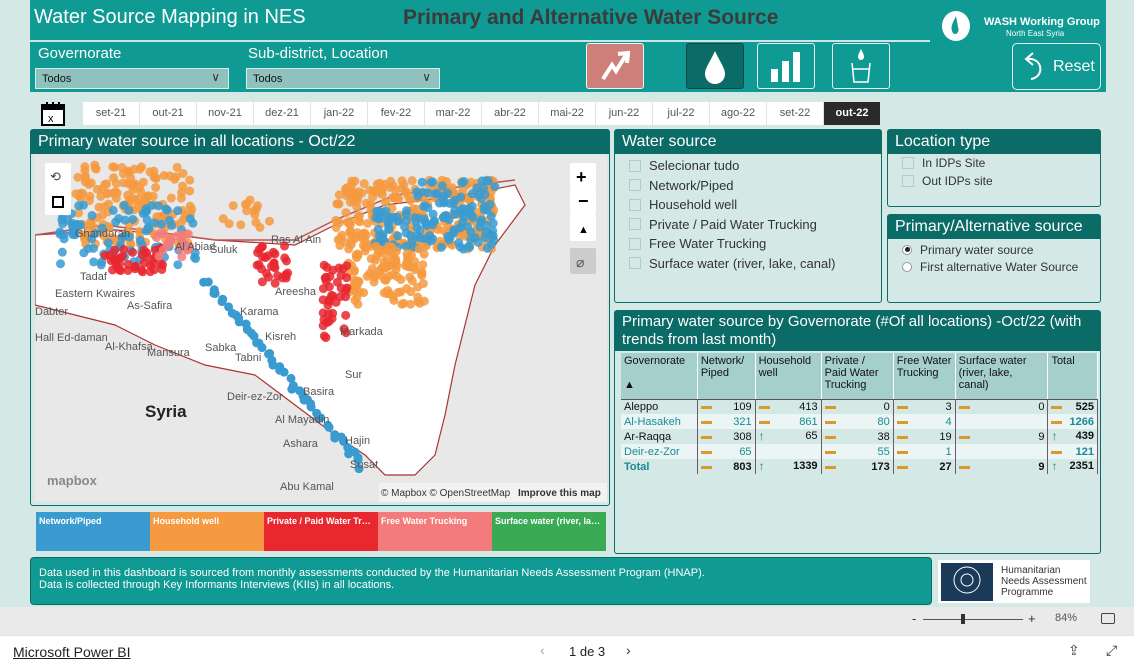 This screenshot has width=1134, height=667. I want to click on column-header: Private / Paid Water Trucking, so click(857, 376).